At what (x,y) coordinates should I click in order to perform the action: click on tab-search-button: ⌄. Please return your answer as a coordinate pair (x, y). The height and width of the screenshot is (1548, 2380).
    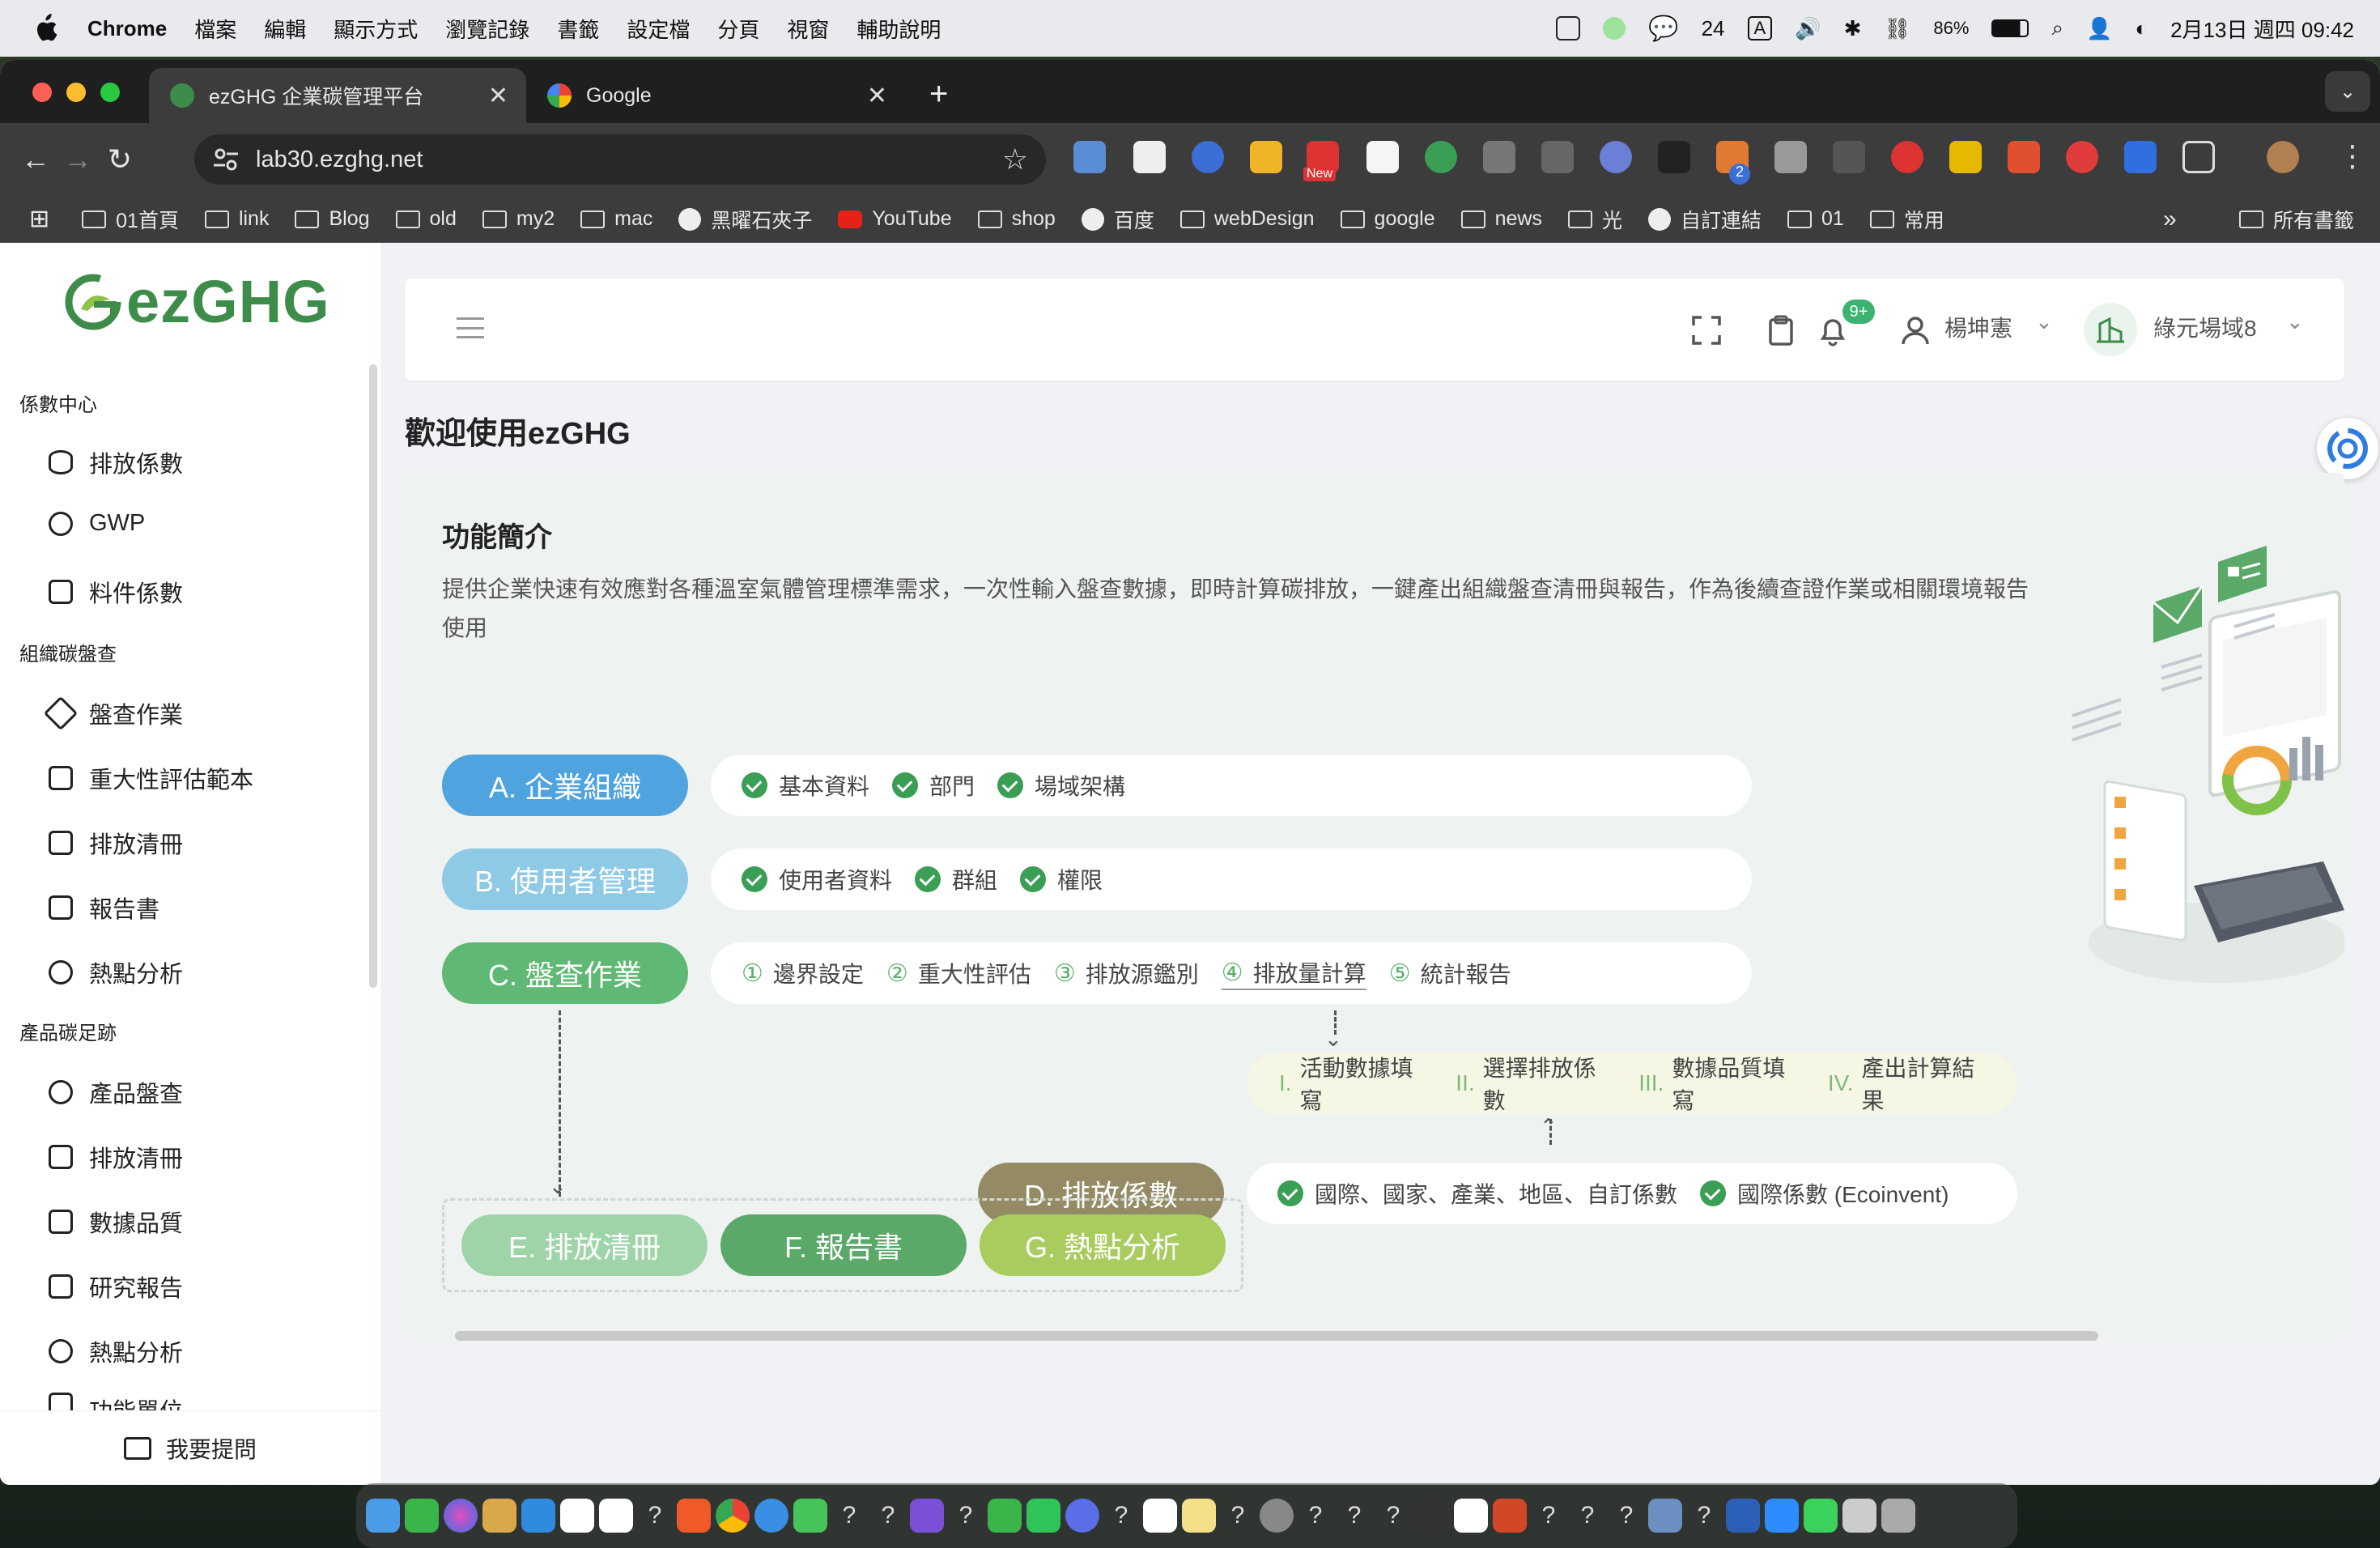
    Looking at the image, I should click on (2347, 92).